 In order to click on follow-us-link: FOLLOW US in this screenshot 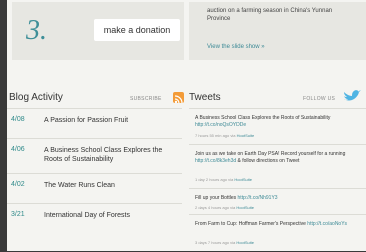, I will do `click(319, 99)`.